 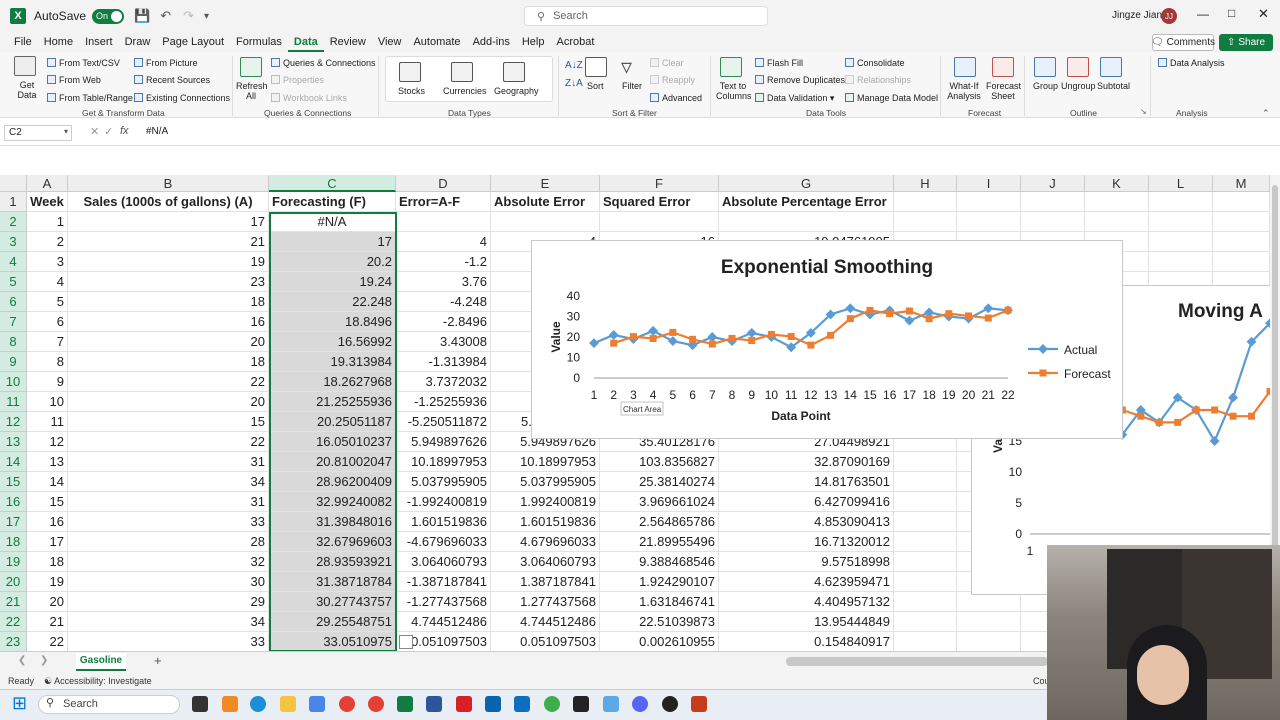 I want to click on cell-g: 32.87090169, so click(x=806, y=462).